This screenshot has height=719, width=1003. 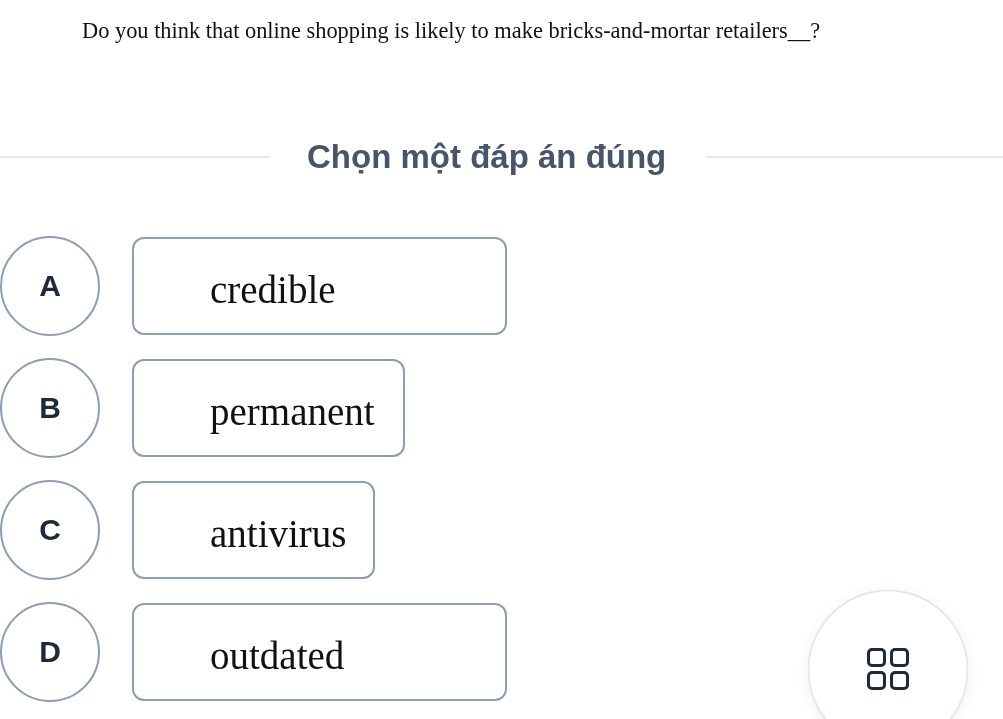 I want to click on question-text: Do you think that online shopping is likely to make bricks-and-mortar retailers__?, so click(x=451, y=31).